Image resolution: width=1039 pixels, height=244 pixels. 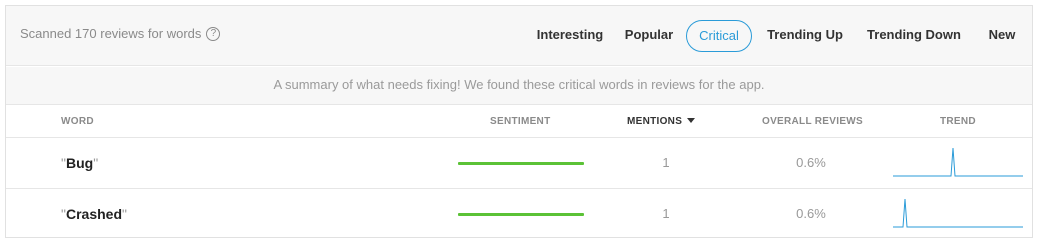 I want to click on column-header-sentiment: SENTIMENT, so click(x=520, y=121).